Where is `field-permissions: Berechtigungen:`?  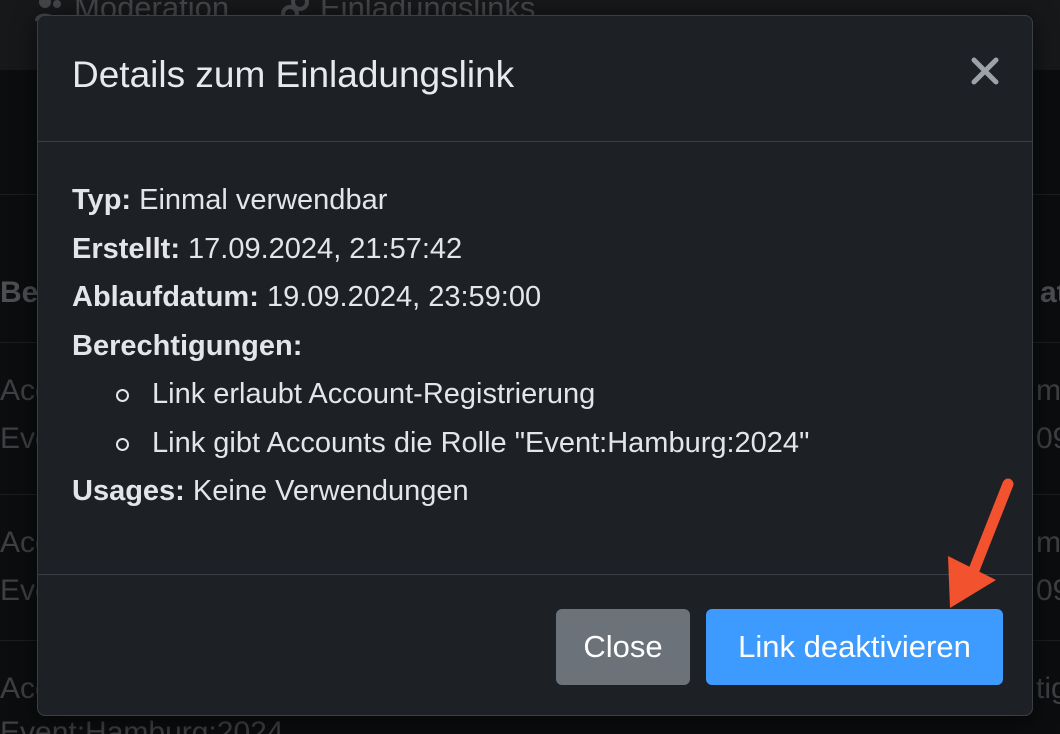
field-permissions: Berechtigungen: is located at coordinates (535, 346).